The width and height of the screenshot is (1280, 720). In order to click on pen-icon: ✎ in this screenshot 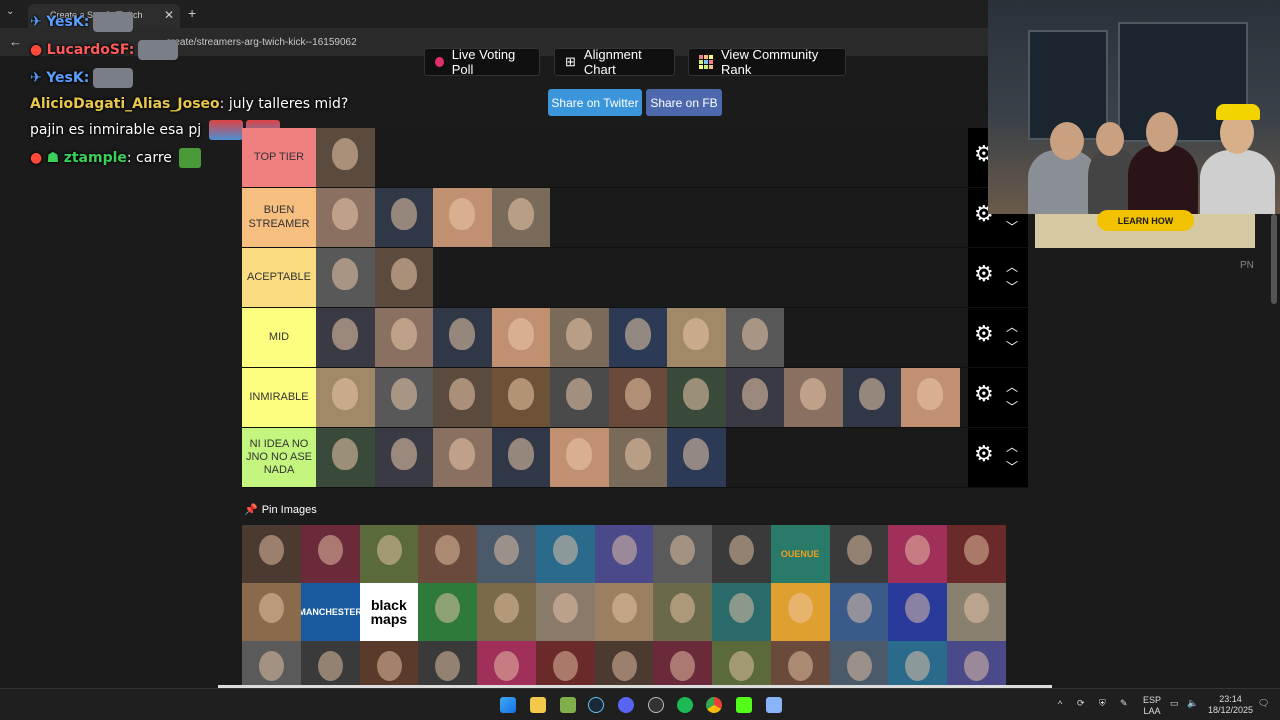, I will do `click(1124, 703)`.